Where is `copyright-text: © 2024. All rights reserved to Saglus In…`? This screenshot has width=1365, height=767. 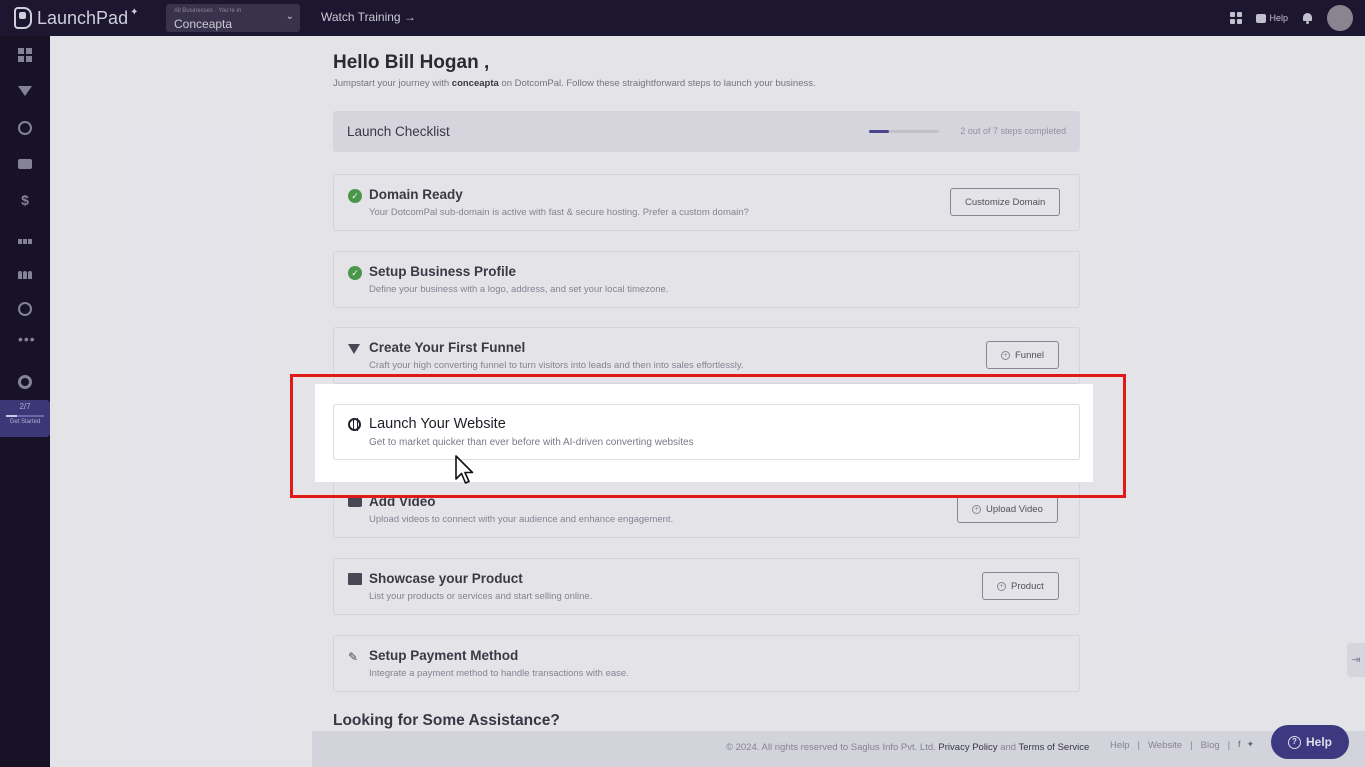
copyright-text: © 2024. All rights reserved to Saglus In… is located at coordinates (831, 747).